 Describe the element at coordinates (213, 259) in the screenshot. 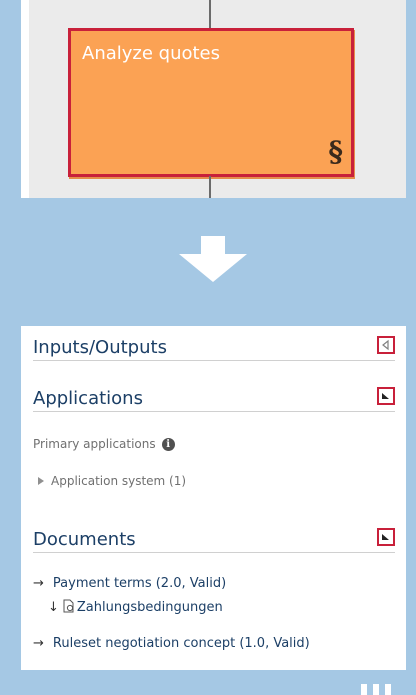

I see `down-arrow-icon` at that location.